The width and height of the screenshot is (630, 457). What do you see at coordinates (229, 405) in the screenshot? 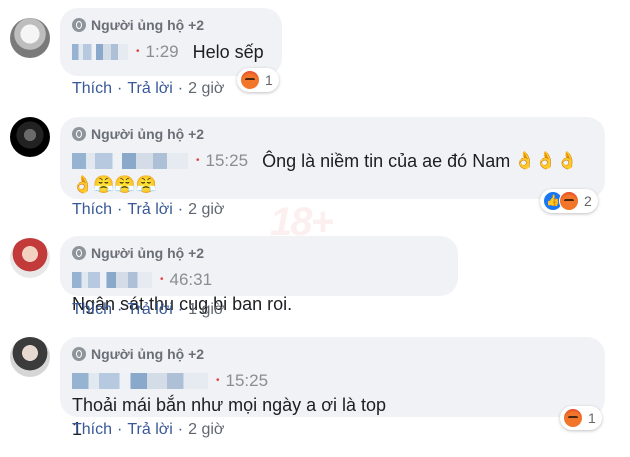
I see `comment-text: Thoải mái bắn như mọi ngày a ơi là top` at bounding box center [229, 405].